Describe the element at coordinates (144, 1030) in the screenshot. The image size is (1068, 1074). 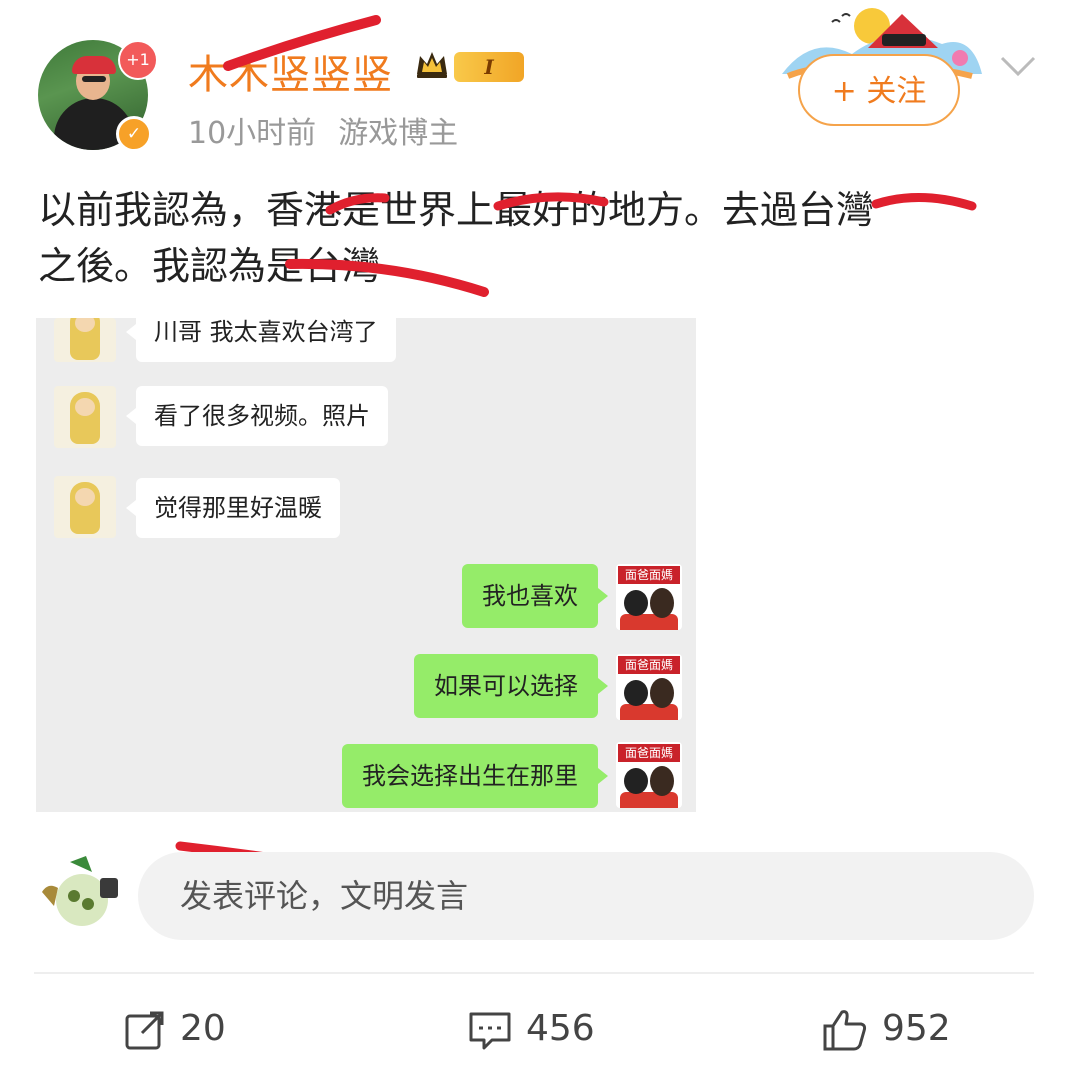
I see `share-icon` at that location.